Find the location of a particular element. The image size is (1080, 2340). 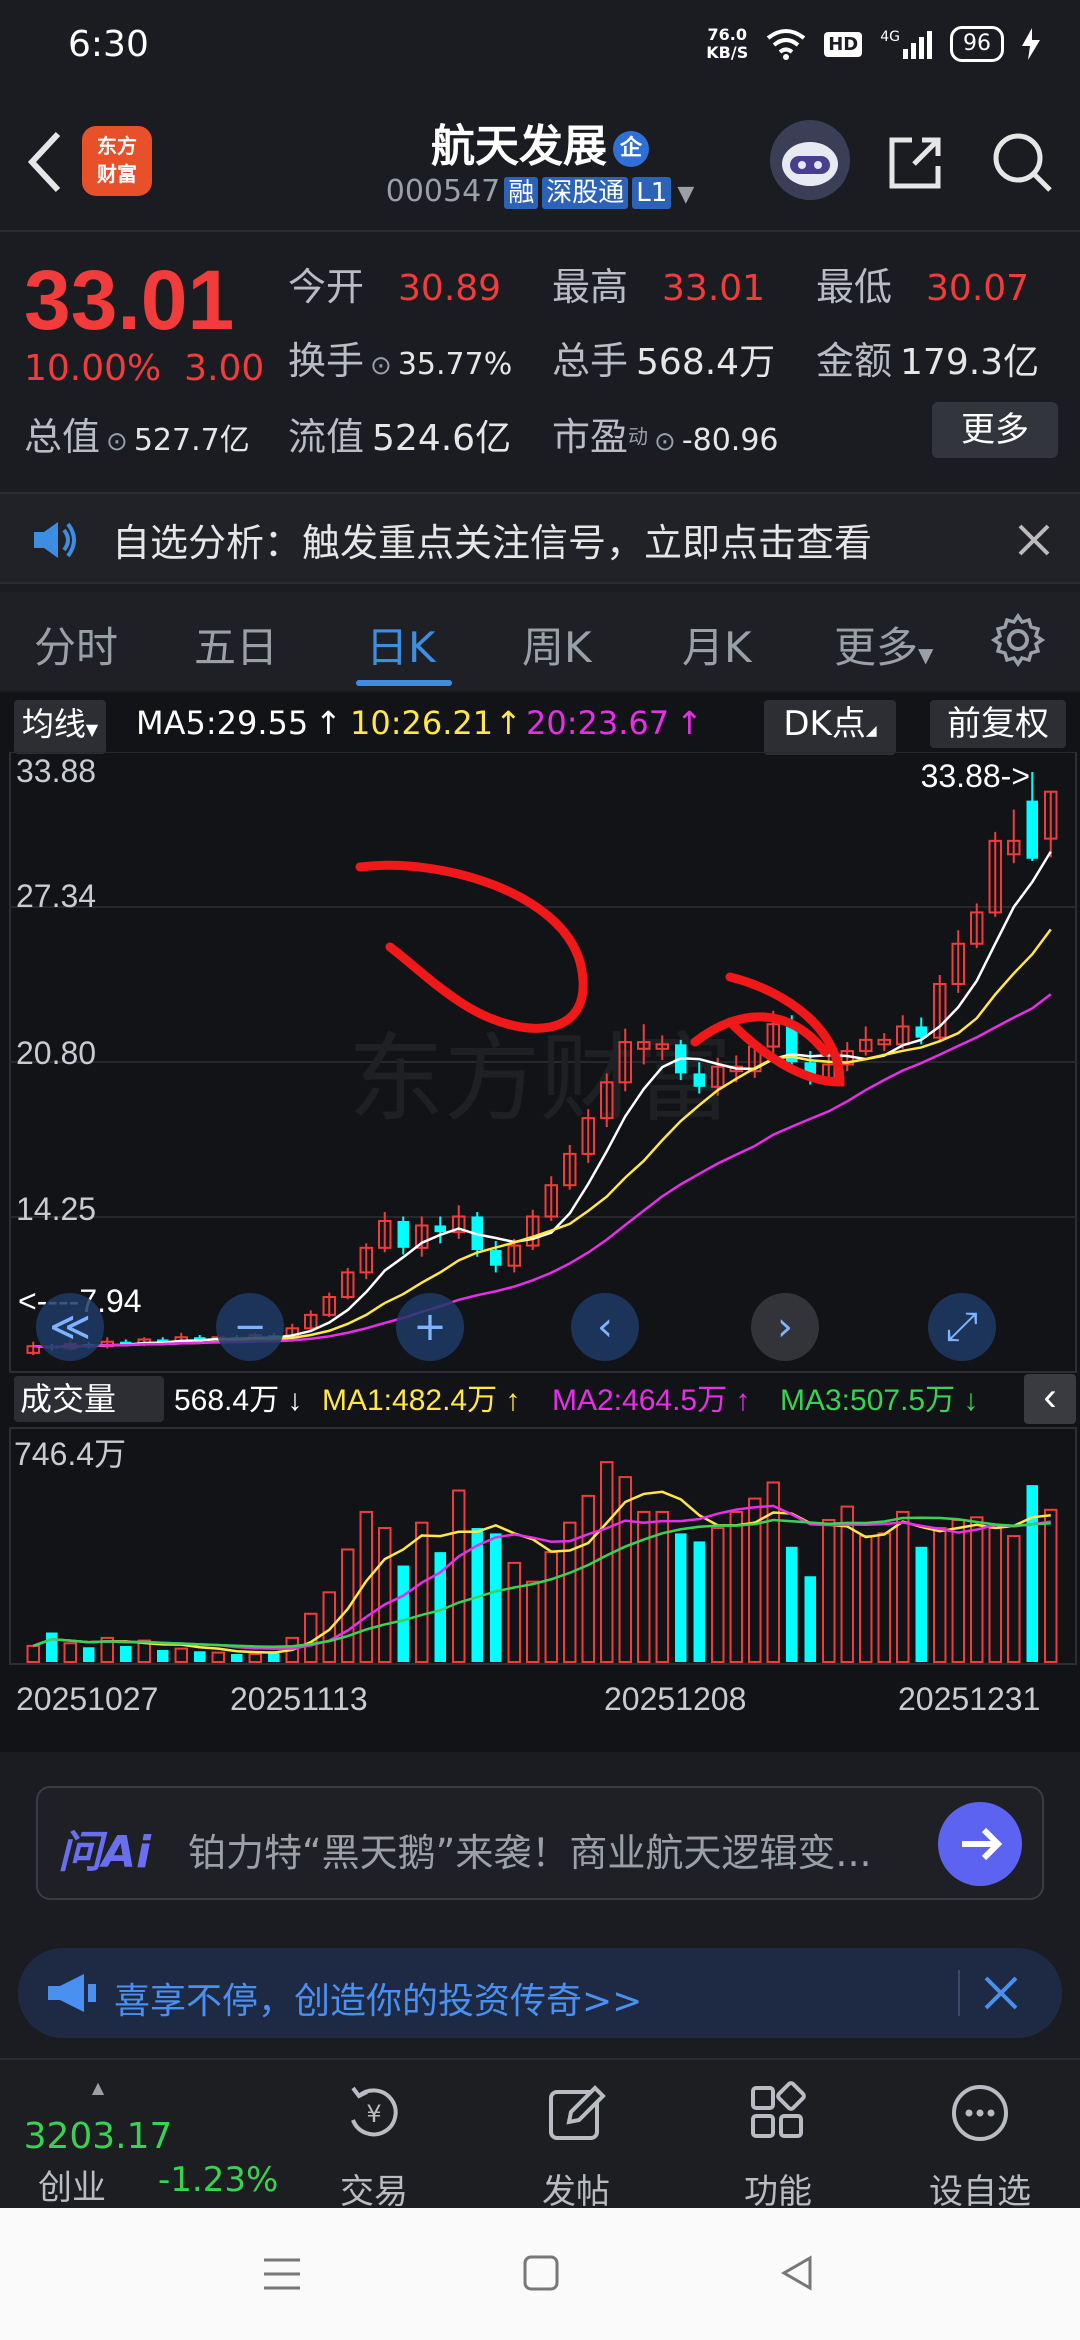

promo-banner: 喜享不停，创造你的投资传奇>> is located at coordinates (540, 1993).